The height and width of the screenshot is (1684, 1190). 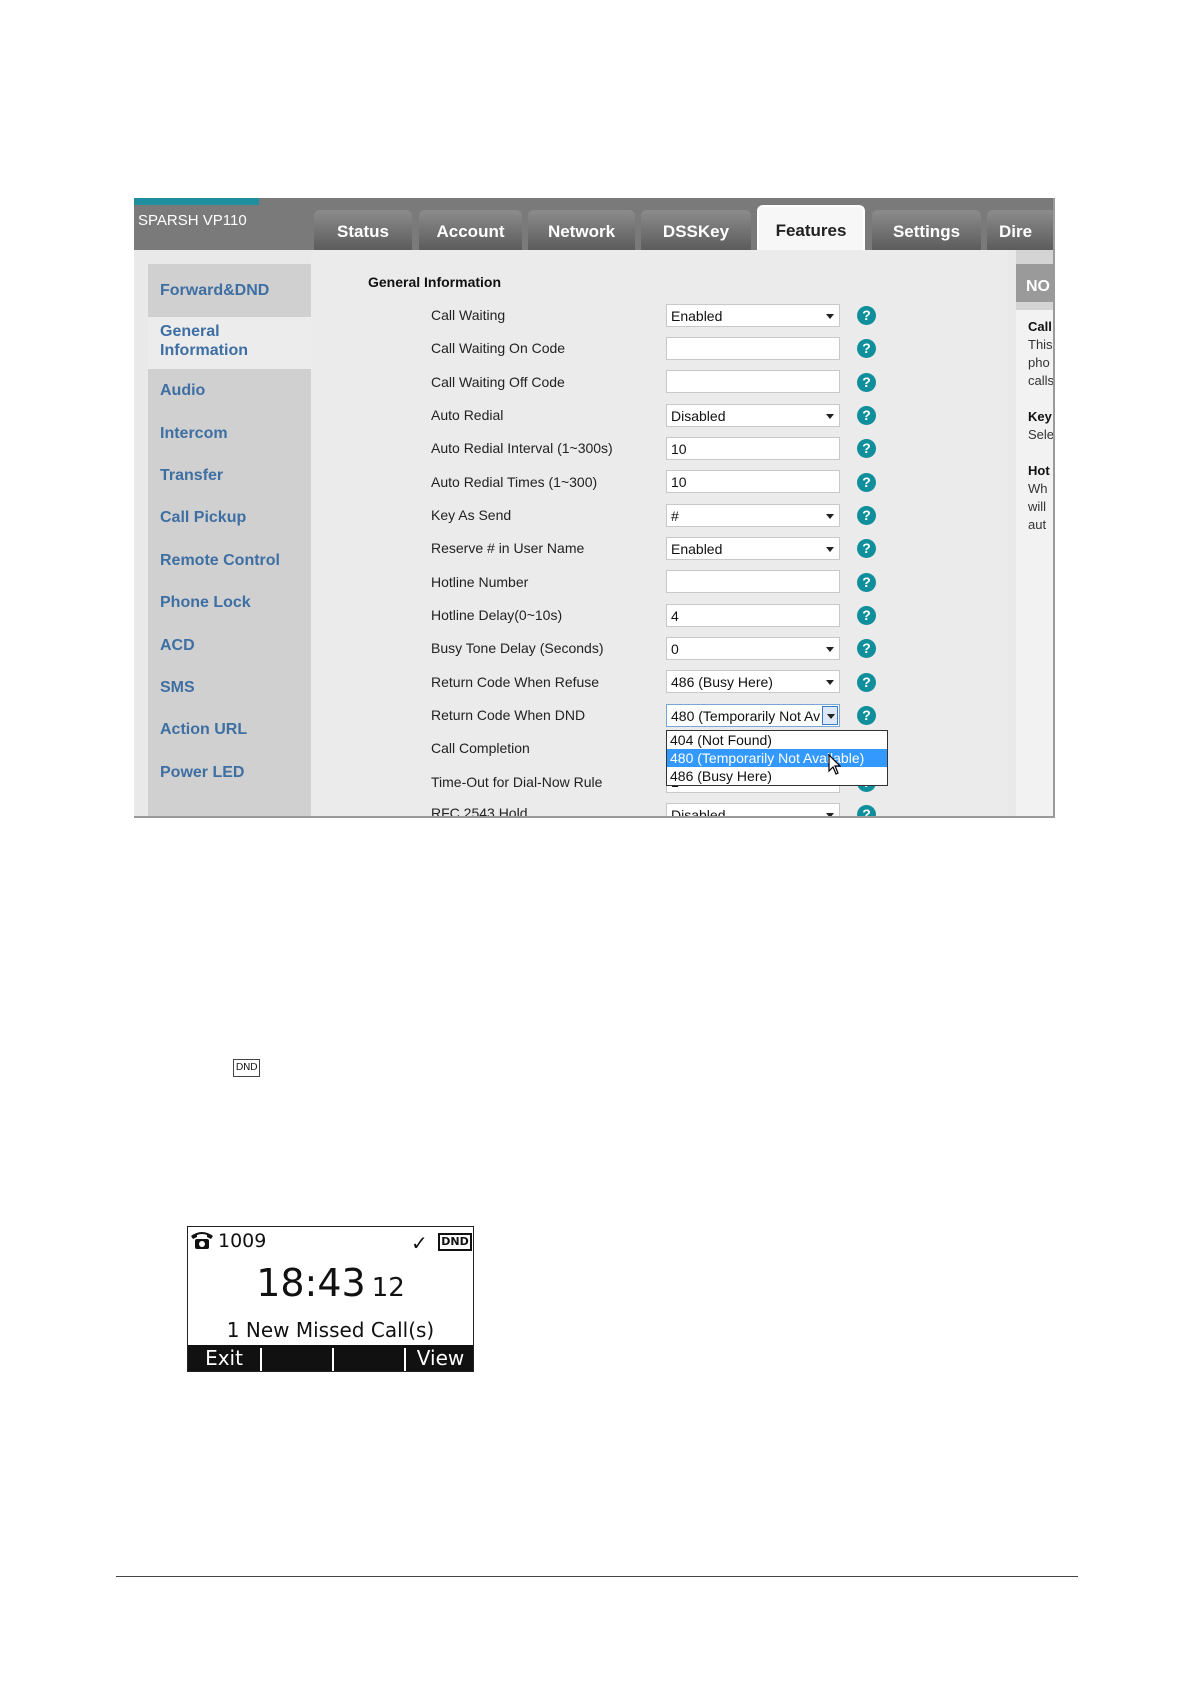 I want to click on sidebar-item-audio: Audio, so click(x=182, y=390).